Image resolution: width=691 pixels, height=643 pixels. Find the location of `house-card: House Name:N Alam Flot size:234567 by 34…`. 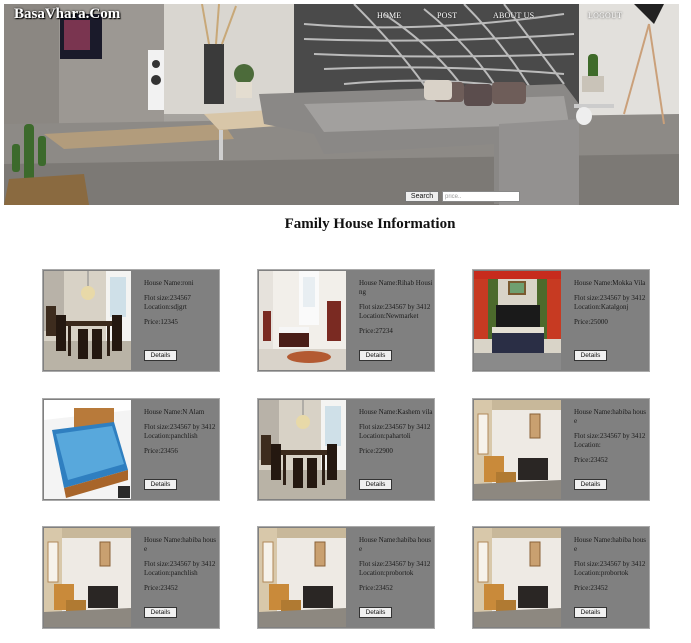

house-card: House Name:N Alam Flot size:234567 by 34… is located at coordinates (131, 449).